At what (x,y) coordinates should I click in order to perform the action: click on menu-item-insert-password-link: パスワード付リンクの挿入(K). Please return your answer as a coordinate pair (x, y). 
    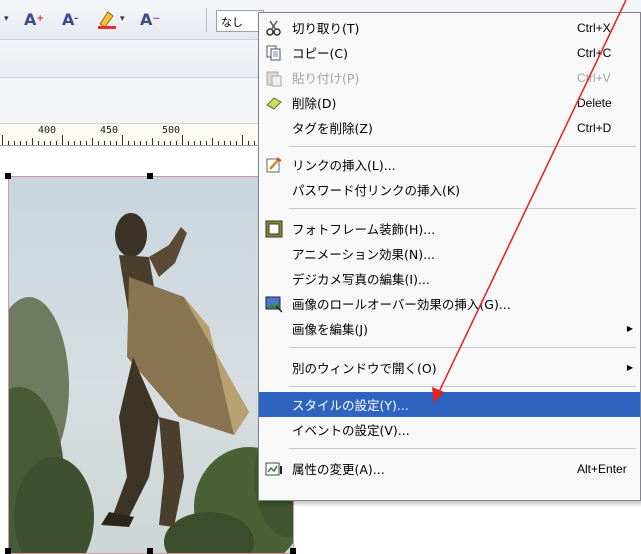
    Looking at the image, I should click on (449, 189).